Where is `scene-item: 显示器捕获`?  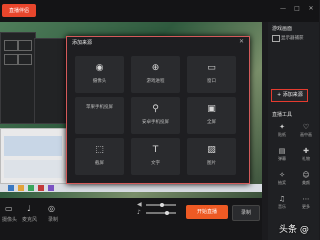
scene-item: 显示器捕获 is located at coordinates (292, 38).